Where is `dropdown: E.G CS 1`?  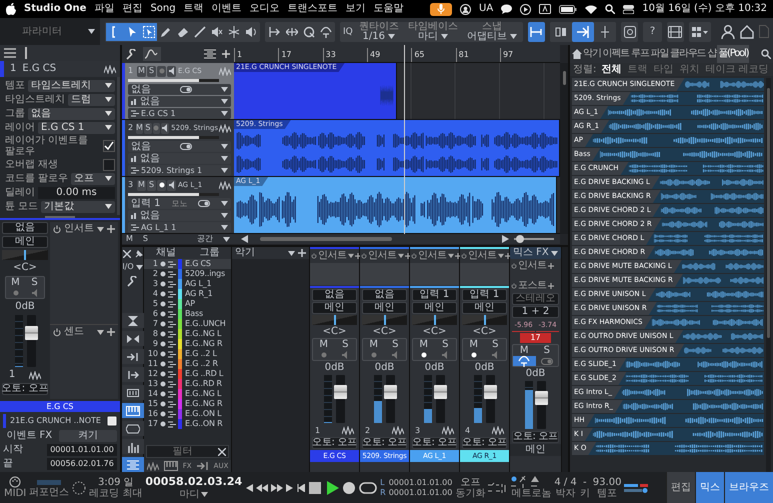 dropdown: E.G CS 1 is located at coordinates (76, 128).